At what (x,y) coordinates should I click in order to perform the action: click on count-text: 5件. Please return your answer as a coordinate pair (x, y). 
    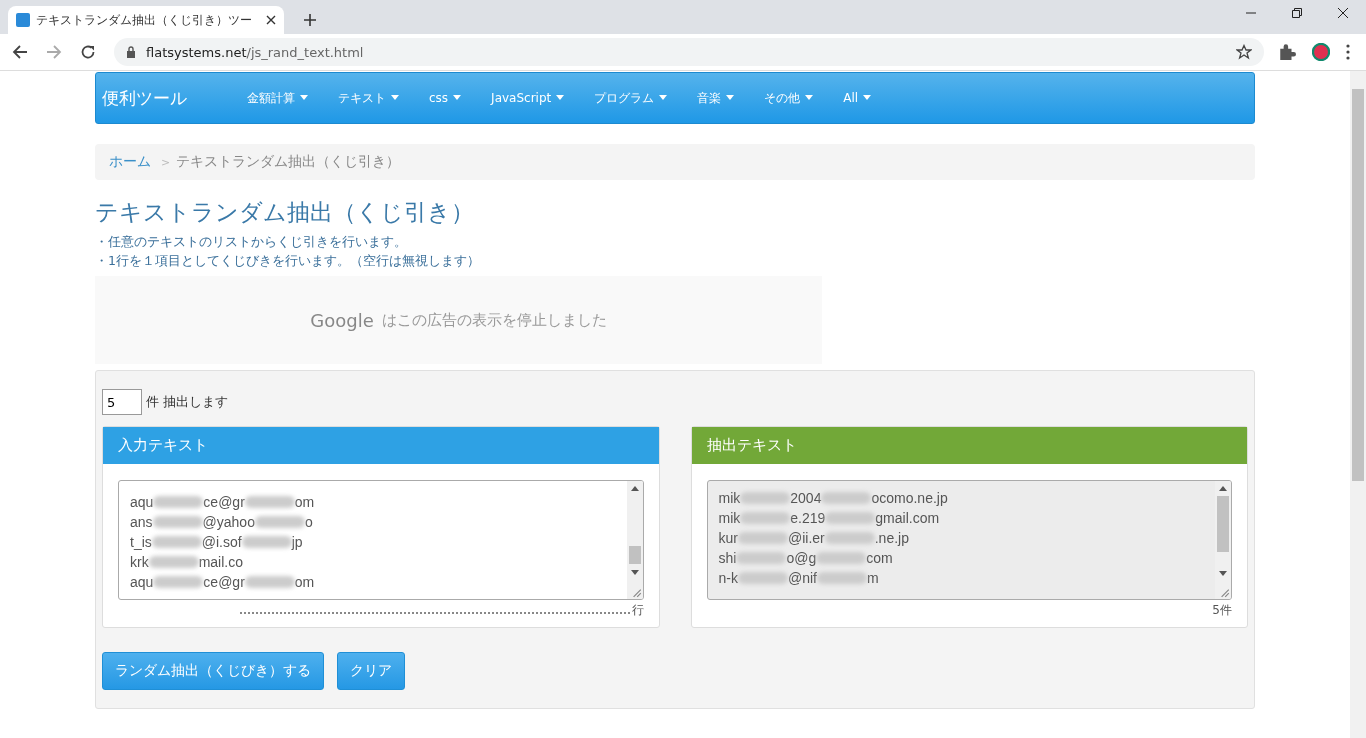
    Looking at the image, I should click on (1222, 610).